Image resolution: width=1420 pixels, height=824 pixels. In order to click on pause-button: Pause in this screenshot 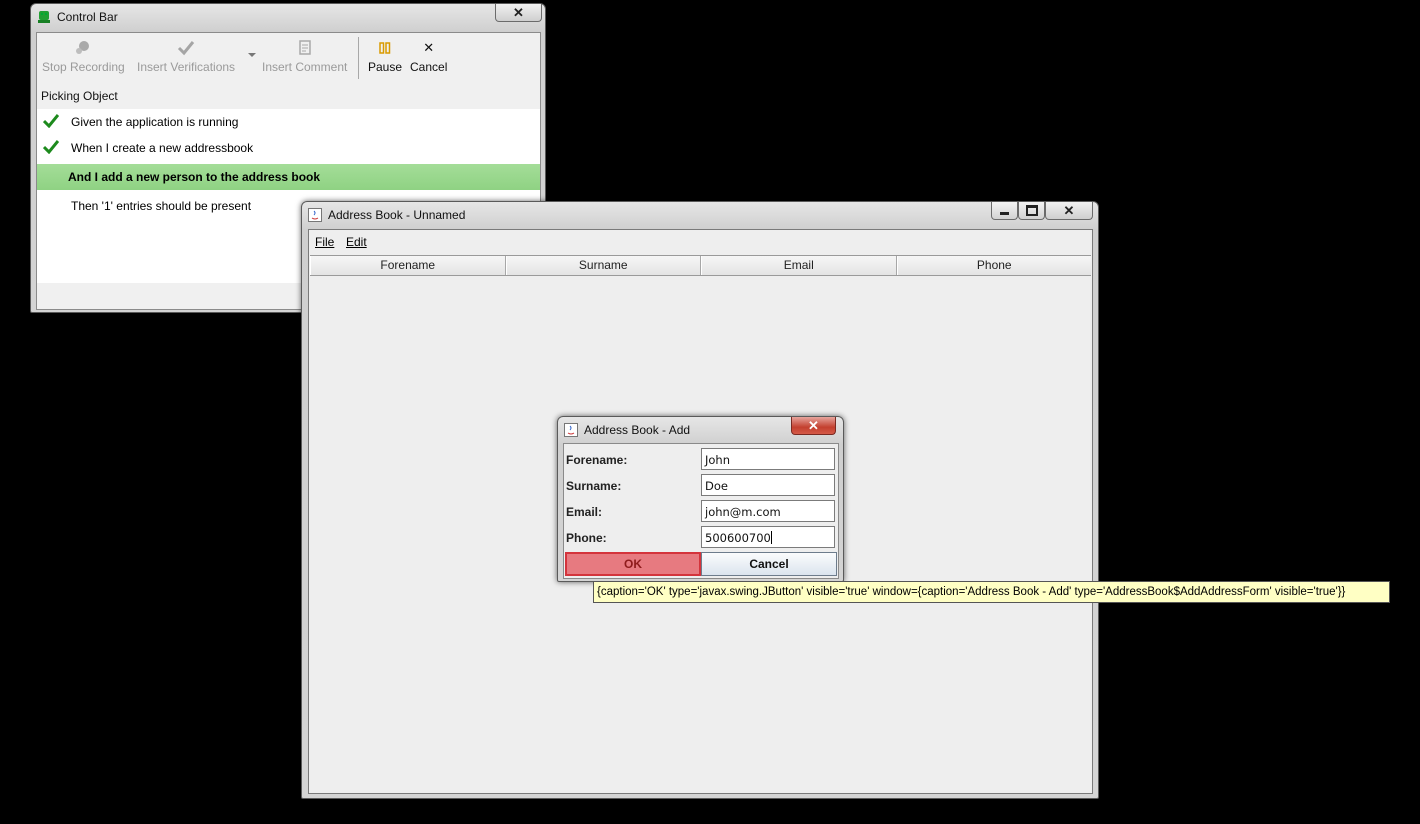, I will do `click(385, 56)`.